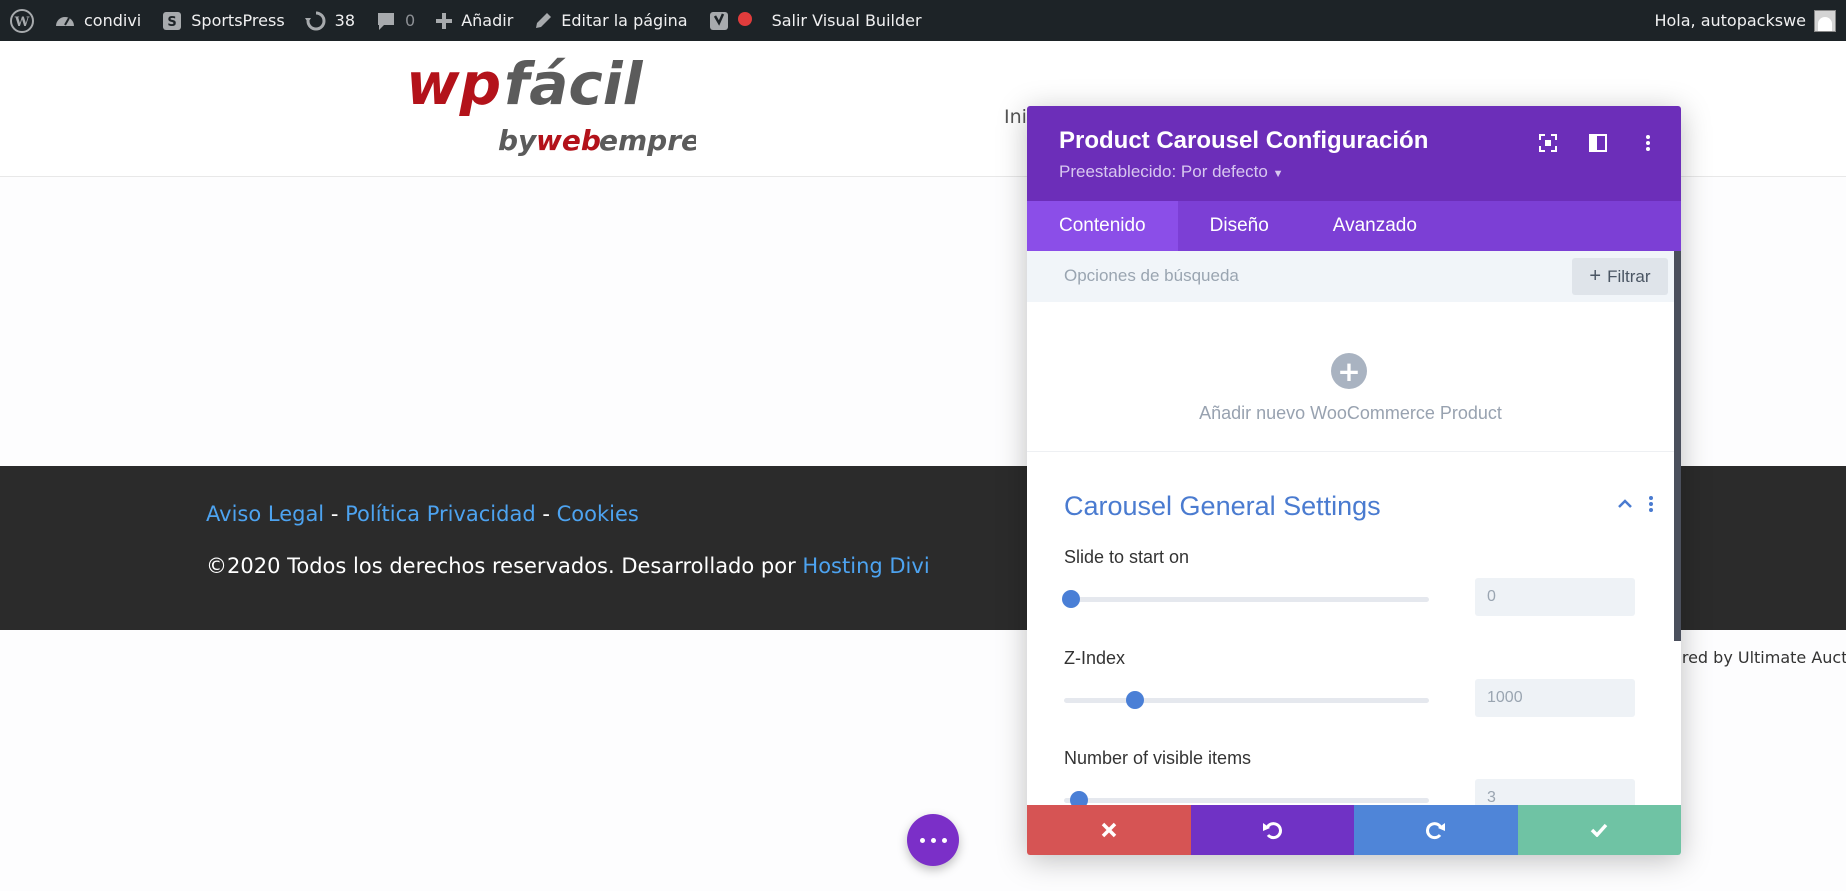  I want to click on logo-empresa: empresa, so click(647, 140).